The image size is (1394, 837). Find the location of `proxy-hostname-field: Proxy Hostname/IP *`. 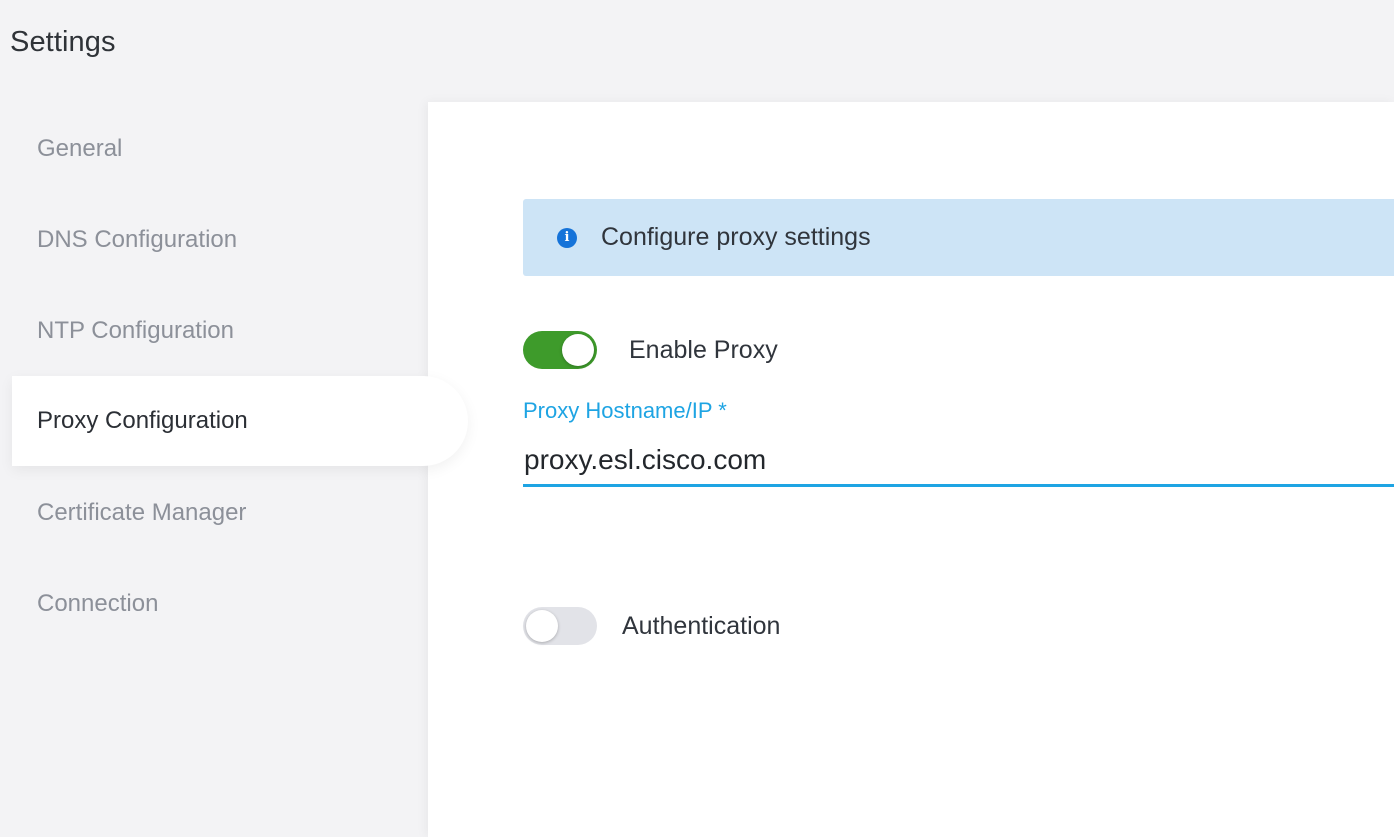

proxy-hostname-field: Proxy Hostname/IP * is located at coordinates (958, 442).